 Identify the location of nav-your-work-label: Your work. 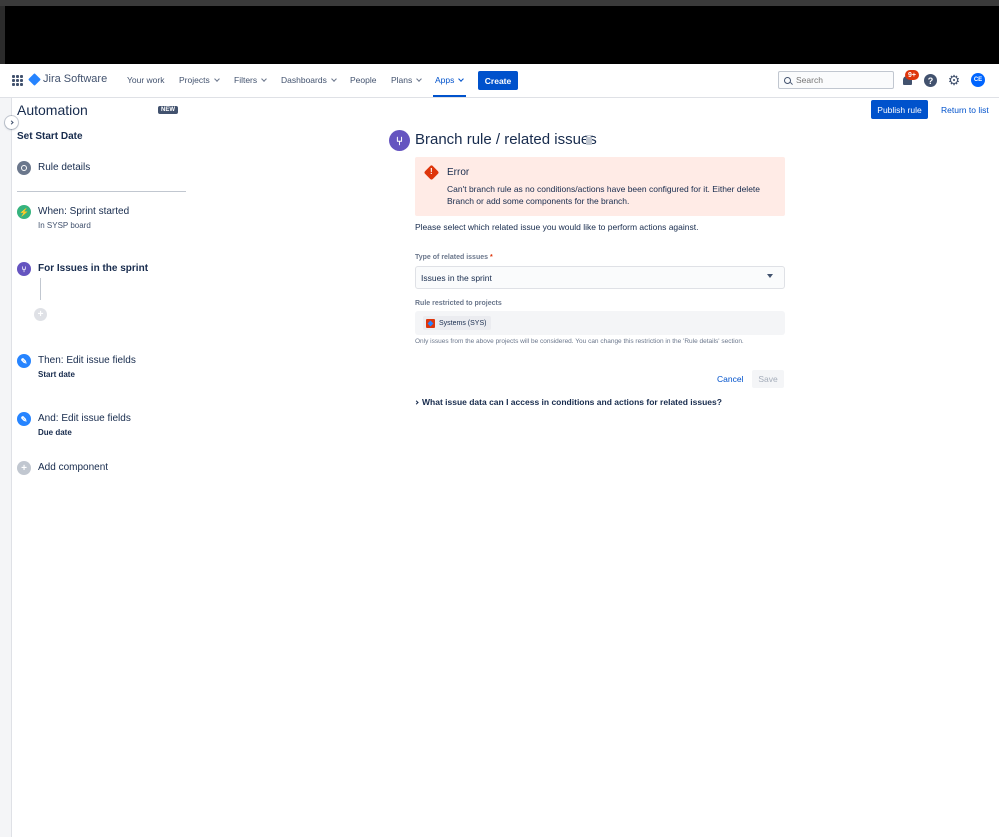
(146, 80).